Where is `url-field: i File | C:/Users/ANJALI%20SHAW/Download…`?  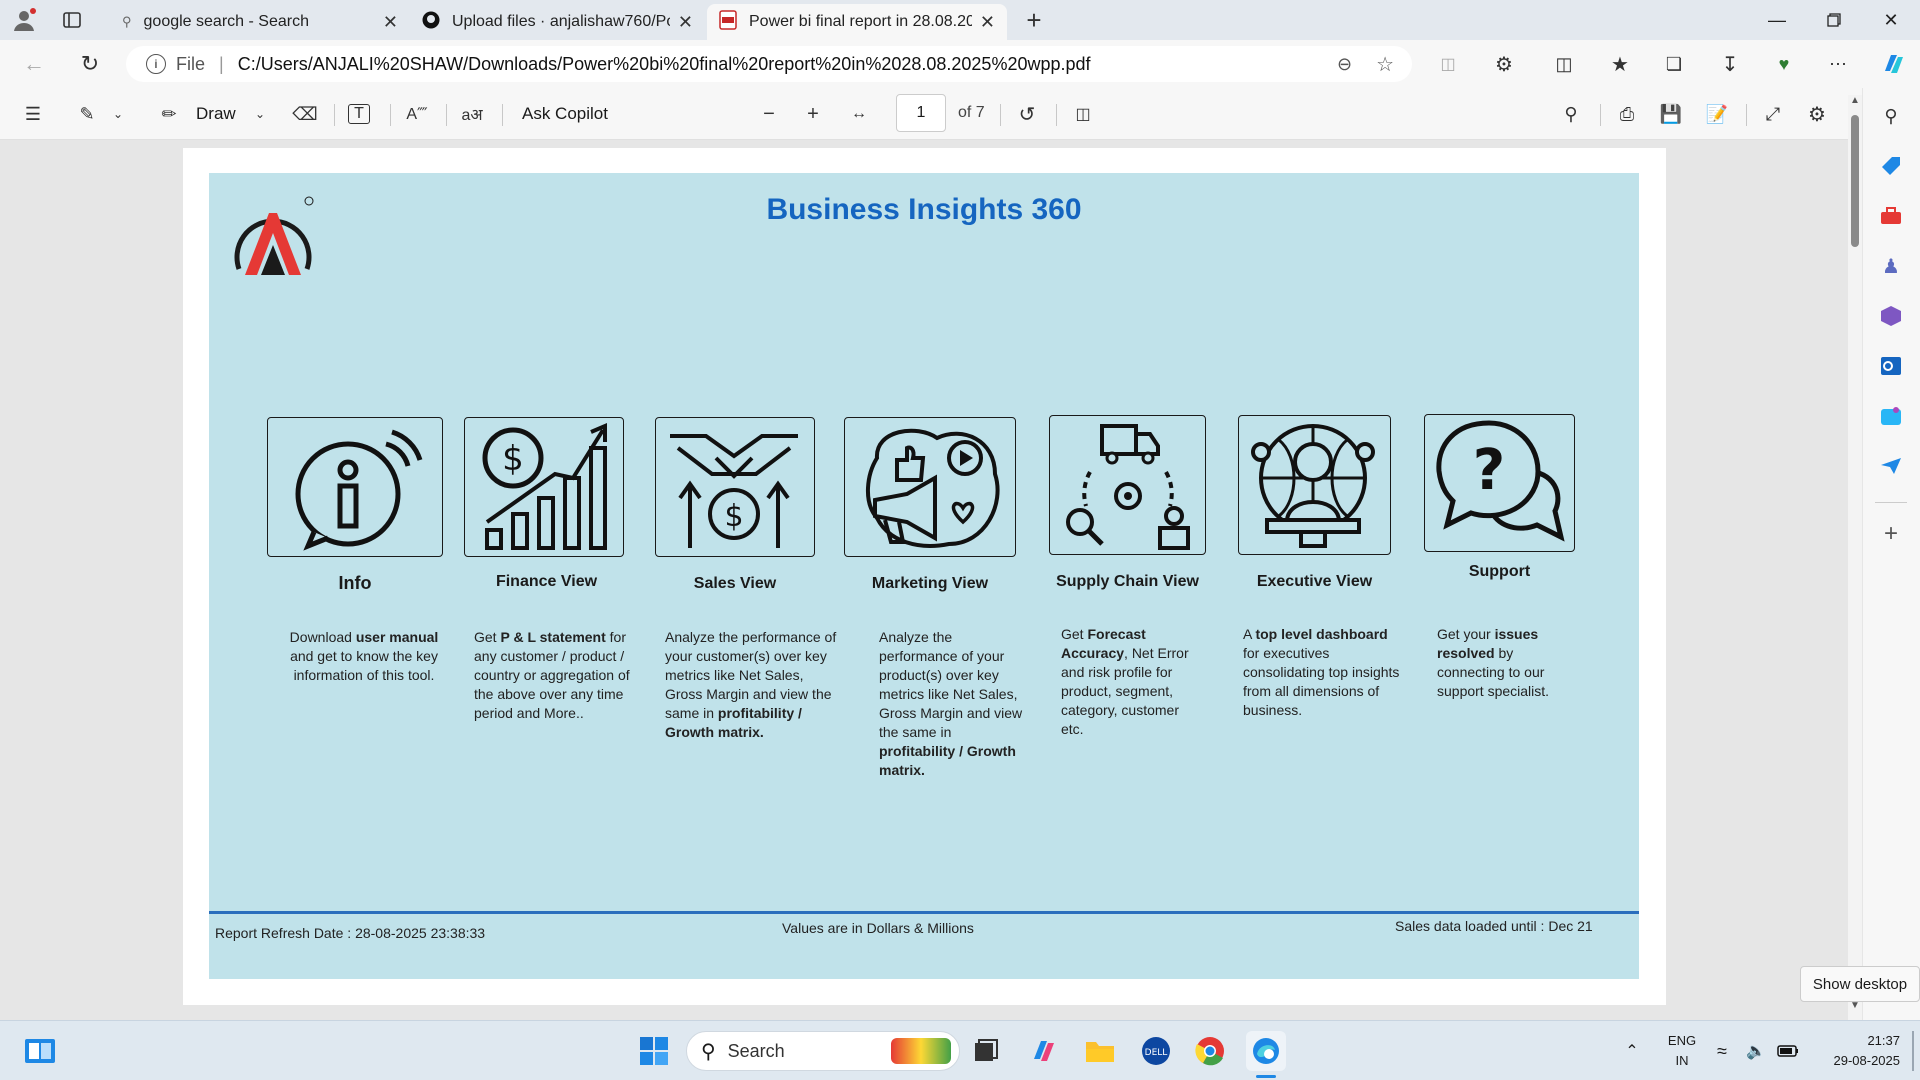
url-field: i File | C:/Users/ANJALI%20SHAW/Download… is located at coordinates (769, 64).